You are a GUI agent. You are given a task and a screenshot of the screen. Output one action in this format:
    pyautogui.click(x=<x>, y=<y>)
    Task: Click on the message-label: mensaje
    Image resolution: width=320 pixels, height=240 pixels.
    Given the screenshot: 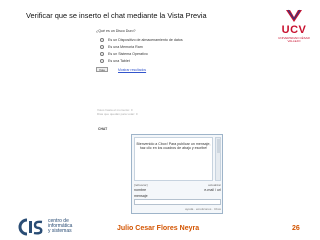 What is the action you would take?
    pyautogui.click(x=141, y=196)
    